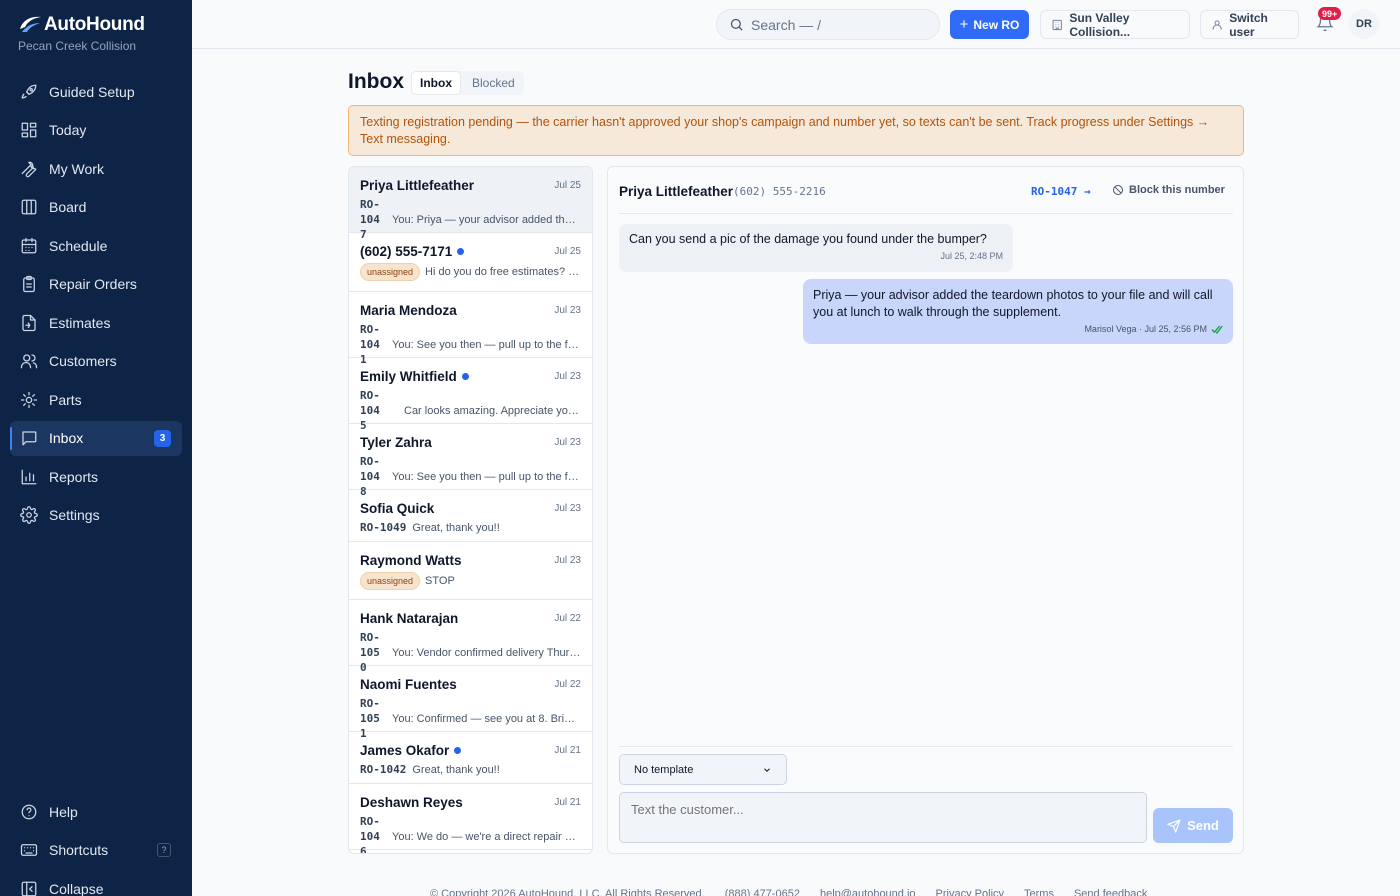 The width and height of the screenshot is (1400, 896). What do you see at coordinates (1364, 24) in the screenshot?
I see `avatar: DR` at bounding box center [1364, 24].